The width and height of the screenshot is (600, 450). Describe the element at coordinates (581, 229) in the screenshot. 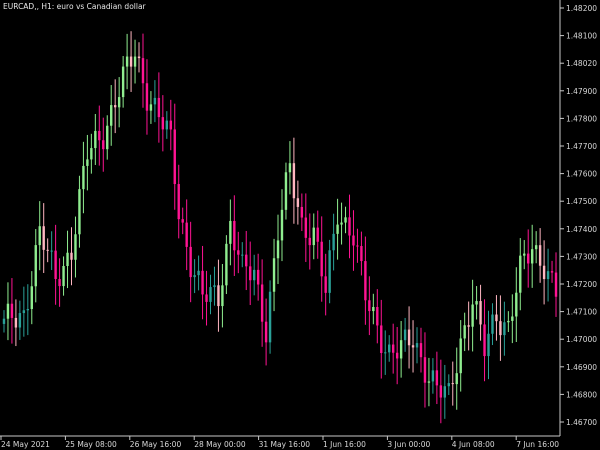

I see `price-tick-label: 1.47400` at that location.